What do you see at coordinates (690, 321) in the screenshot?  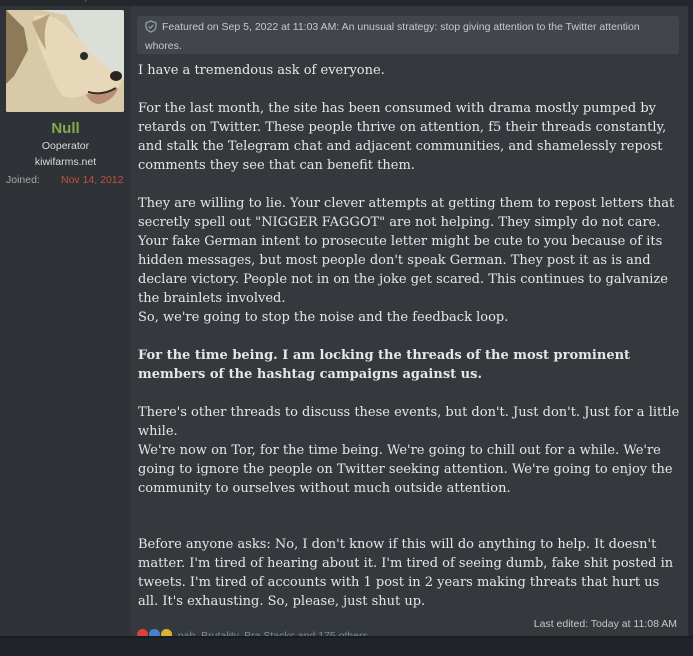 I see `scrollbar` at bounding box center [690, 321].